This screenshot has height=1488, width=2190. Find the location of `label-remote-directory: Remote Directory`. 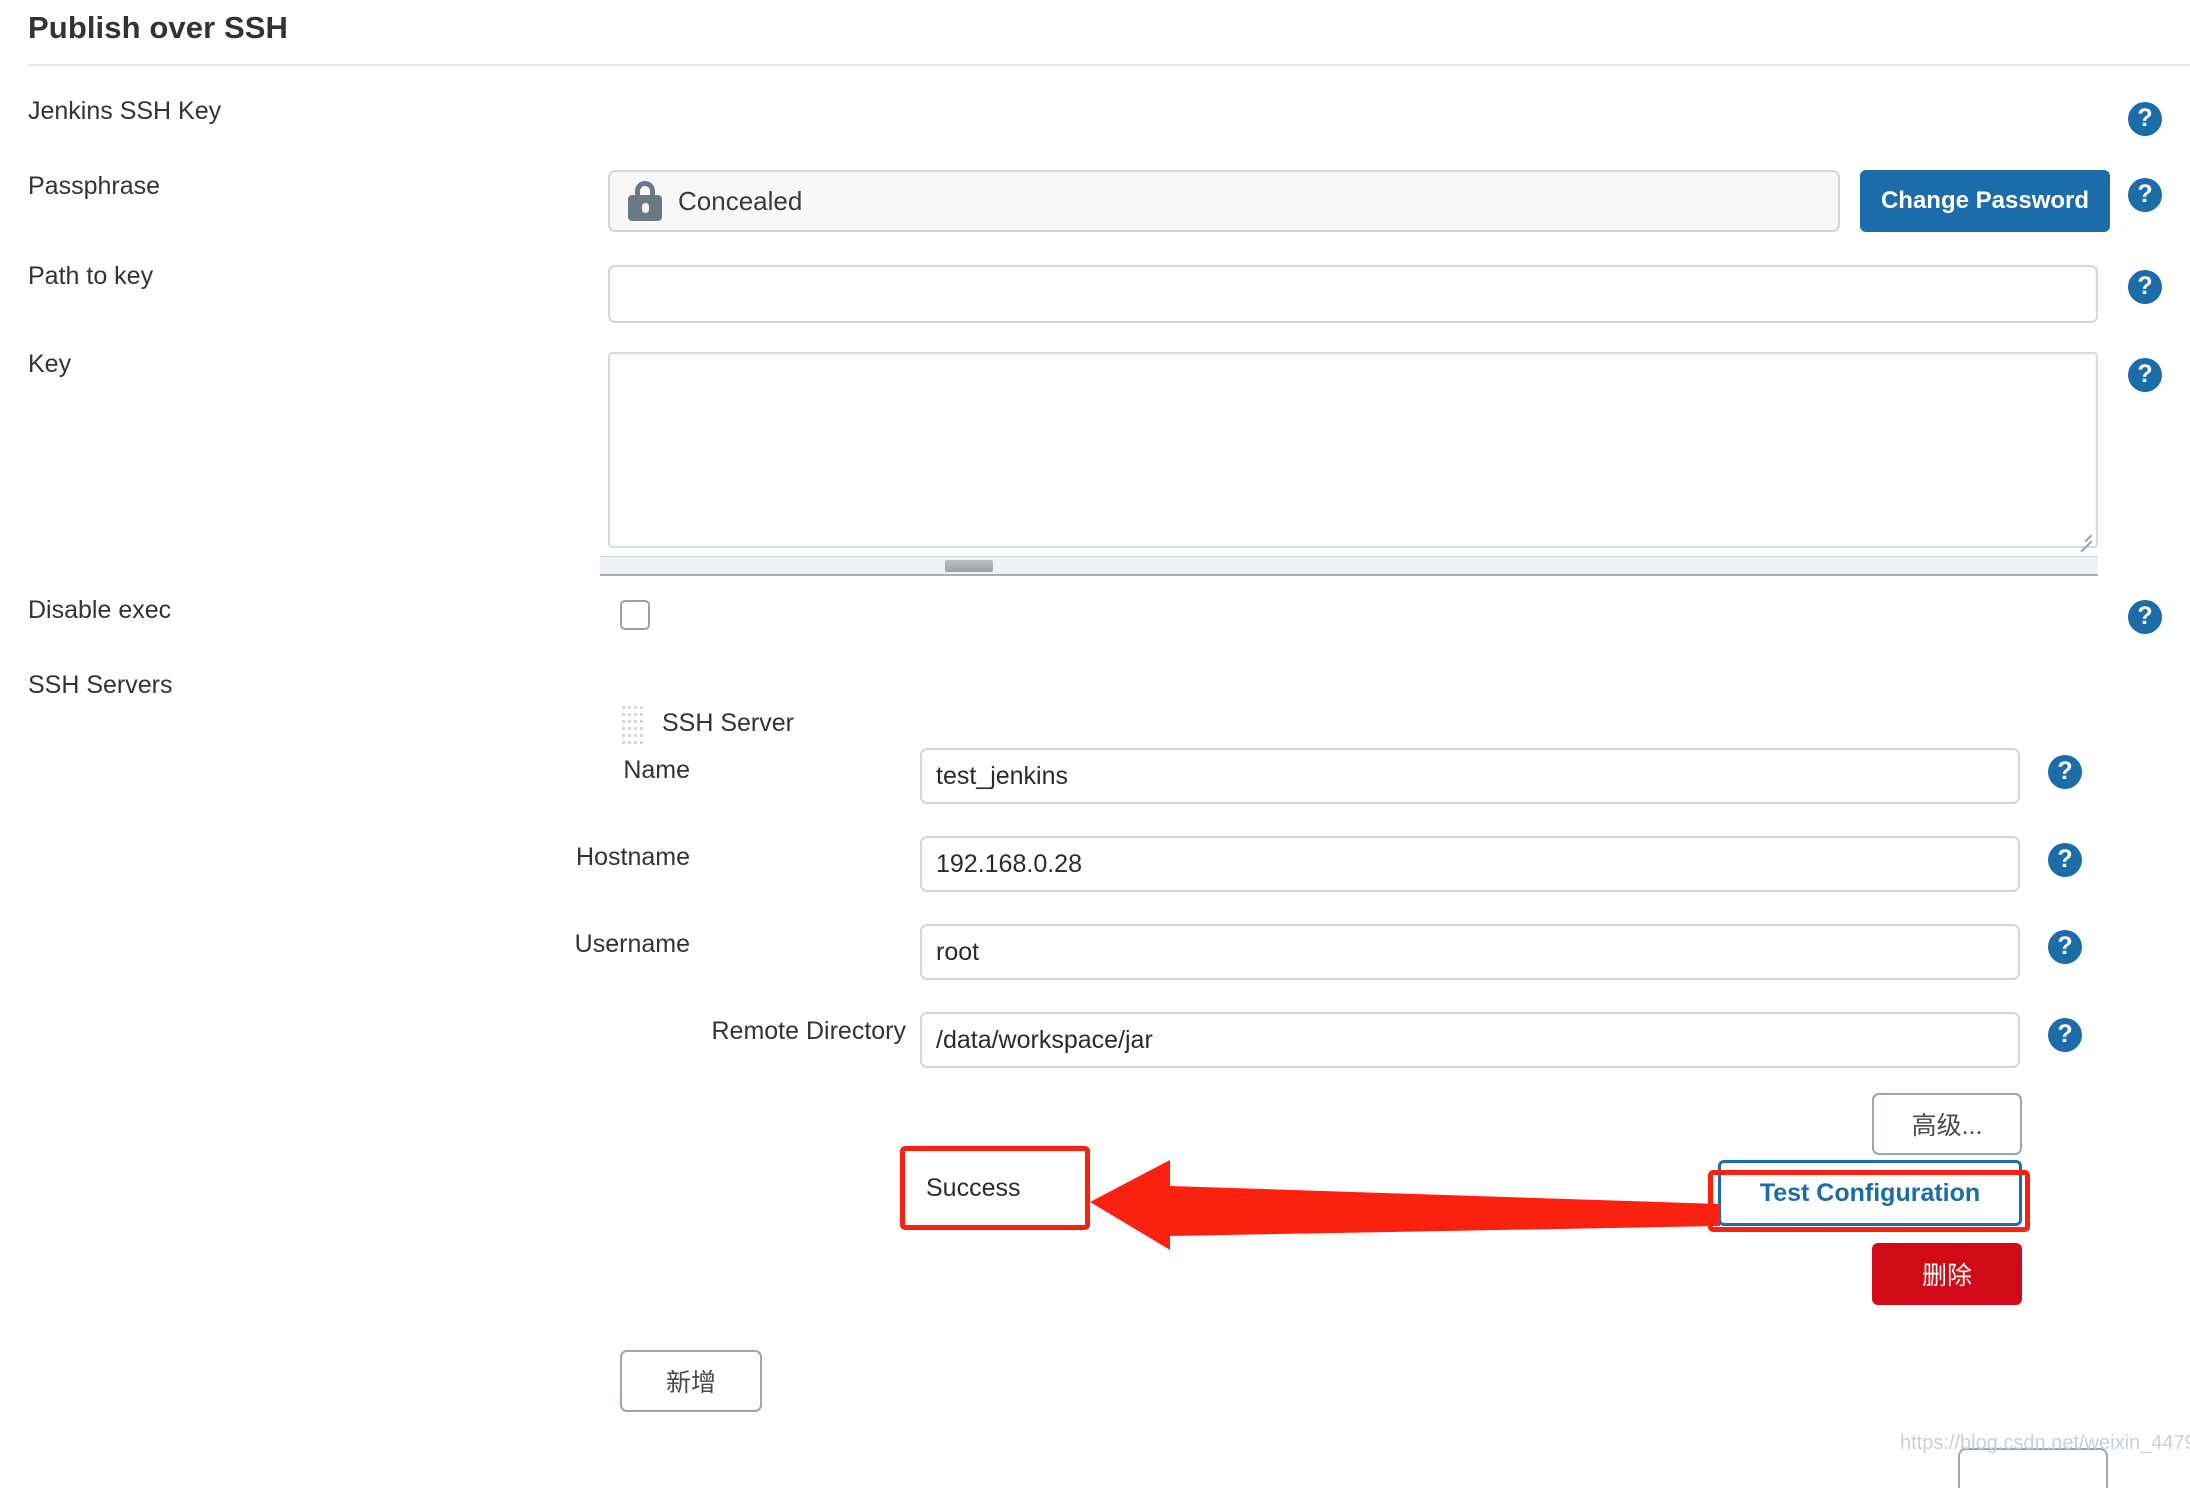

label-remote-directory: Remote Directory is located at coordinates (809, 1031).